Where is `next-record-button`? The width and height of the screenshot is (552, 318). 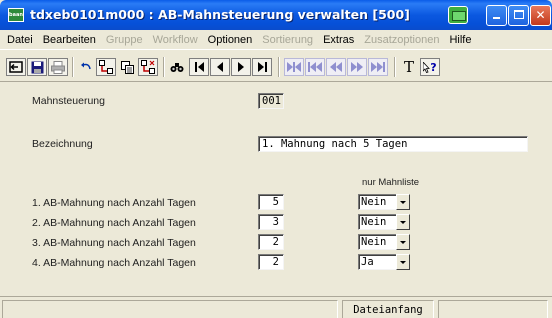 next-record-button is located at coordinates (241, 67).